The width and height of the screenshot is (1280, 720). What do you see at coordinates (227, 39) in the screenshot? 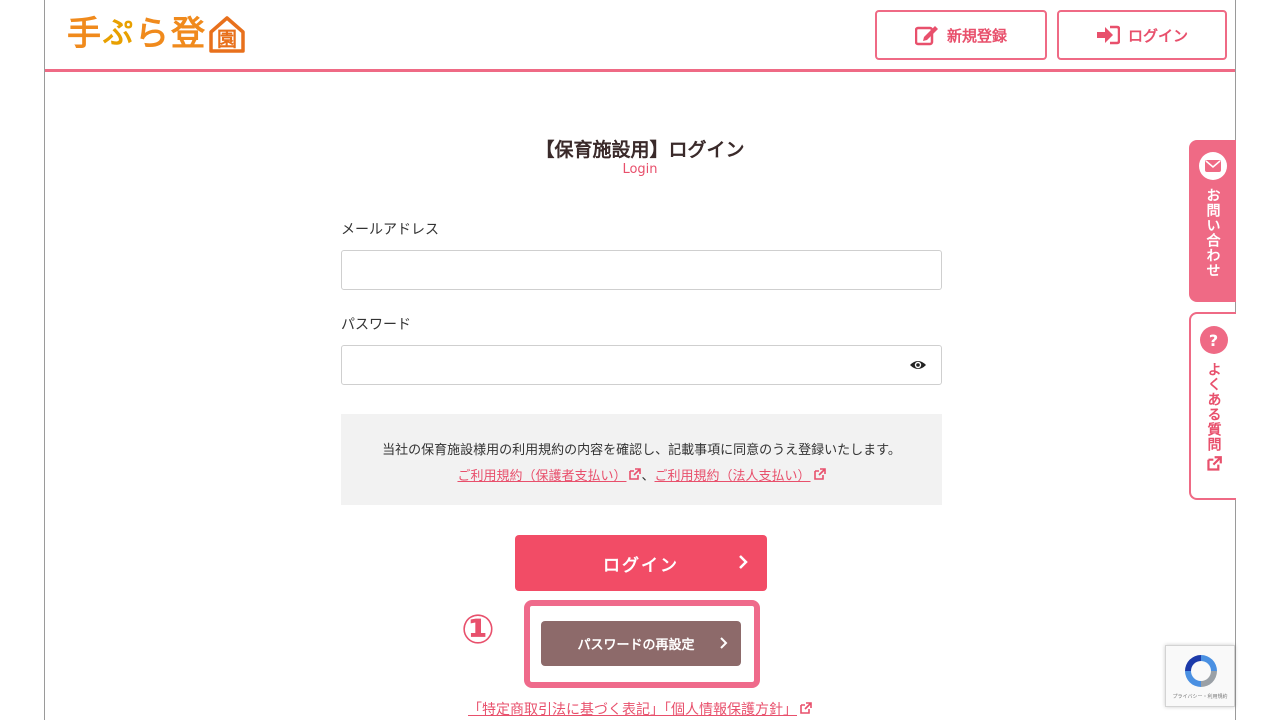
I see `logo-house-char: 園` at bounding box center [227, 39].